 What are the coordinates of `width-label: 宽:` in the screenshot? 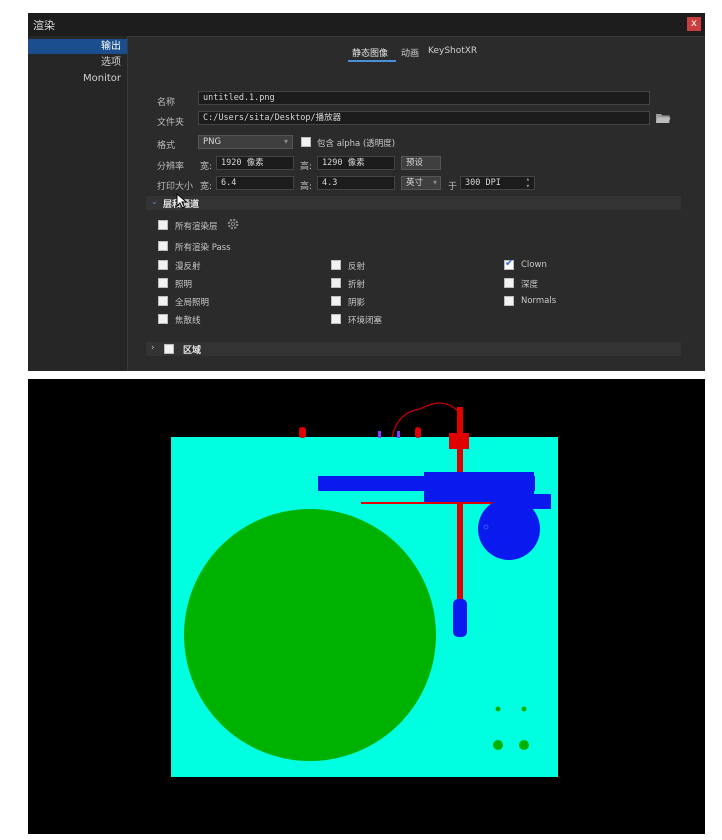 It's located at (206, 167).